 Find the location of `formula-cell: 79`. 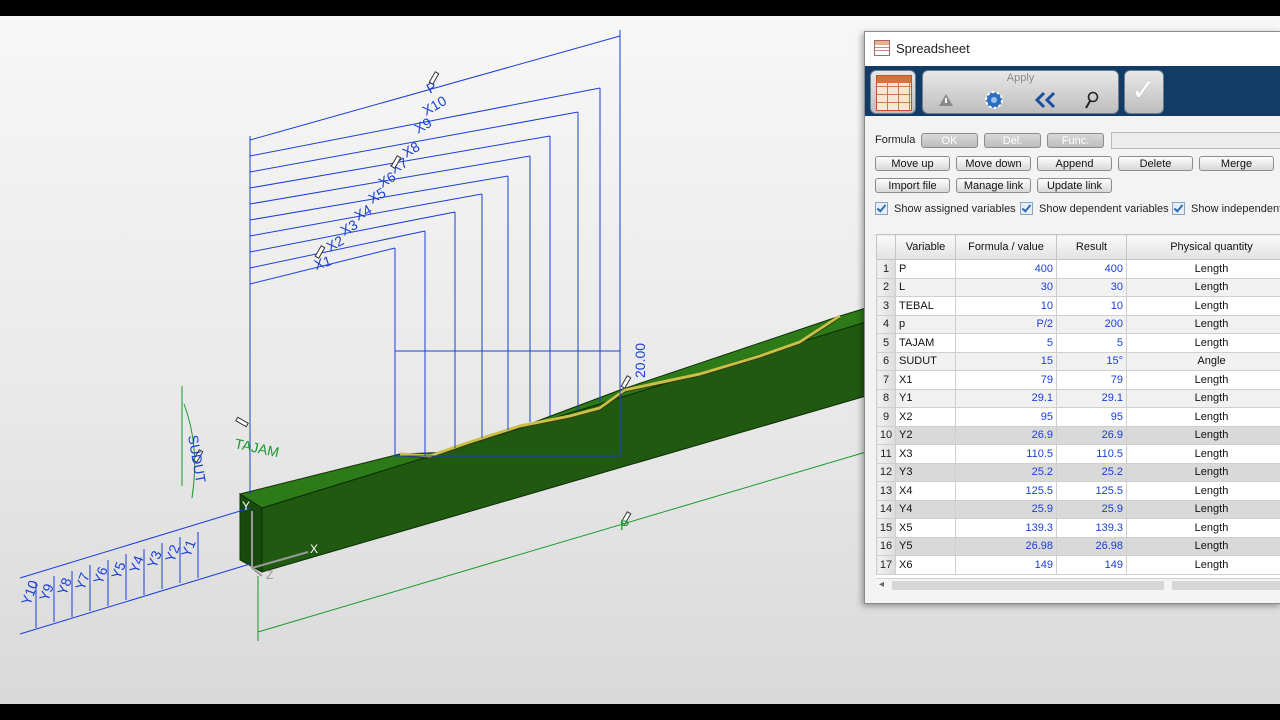

formula-cell: 79 is located at coordinates (1006, 380).